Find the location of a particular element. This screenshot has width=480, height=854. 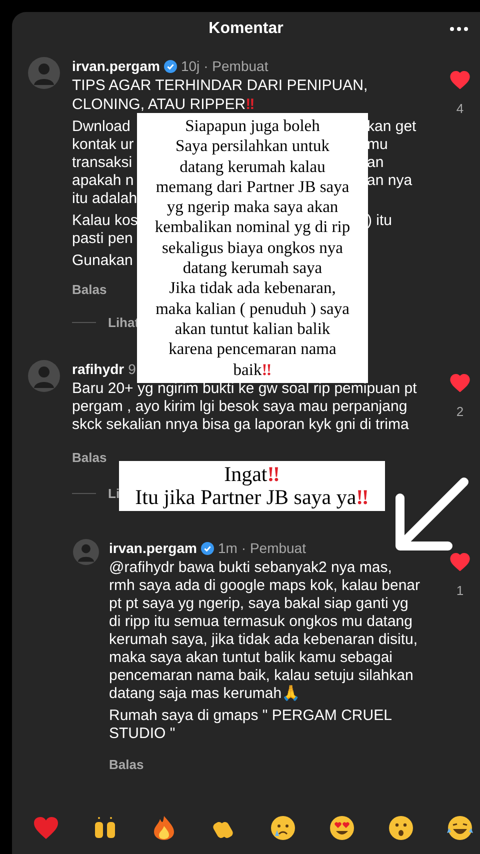

header-title: Komentar is located at coordinates (246, 29).